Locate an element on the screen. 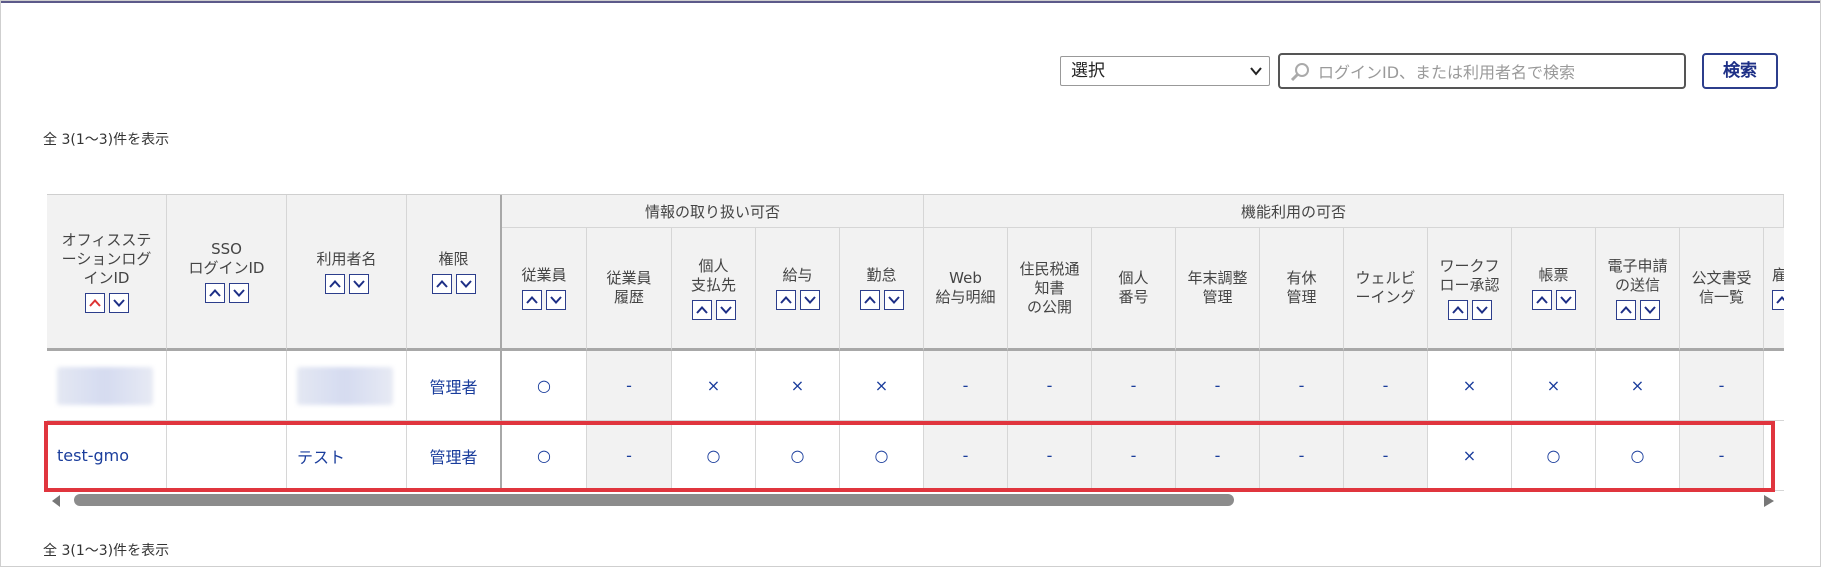  column-header-label: 住民税通 知書 の公開 is located at coordinates (1049, 287).